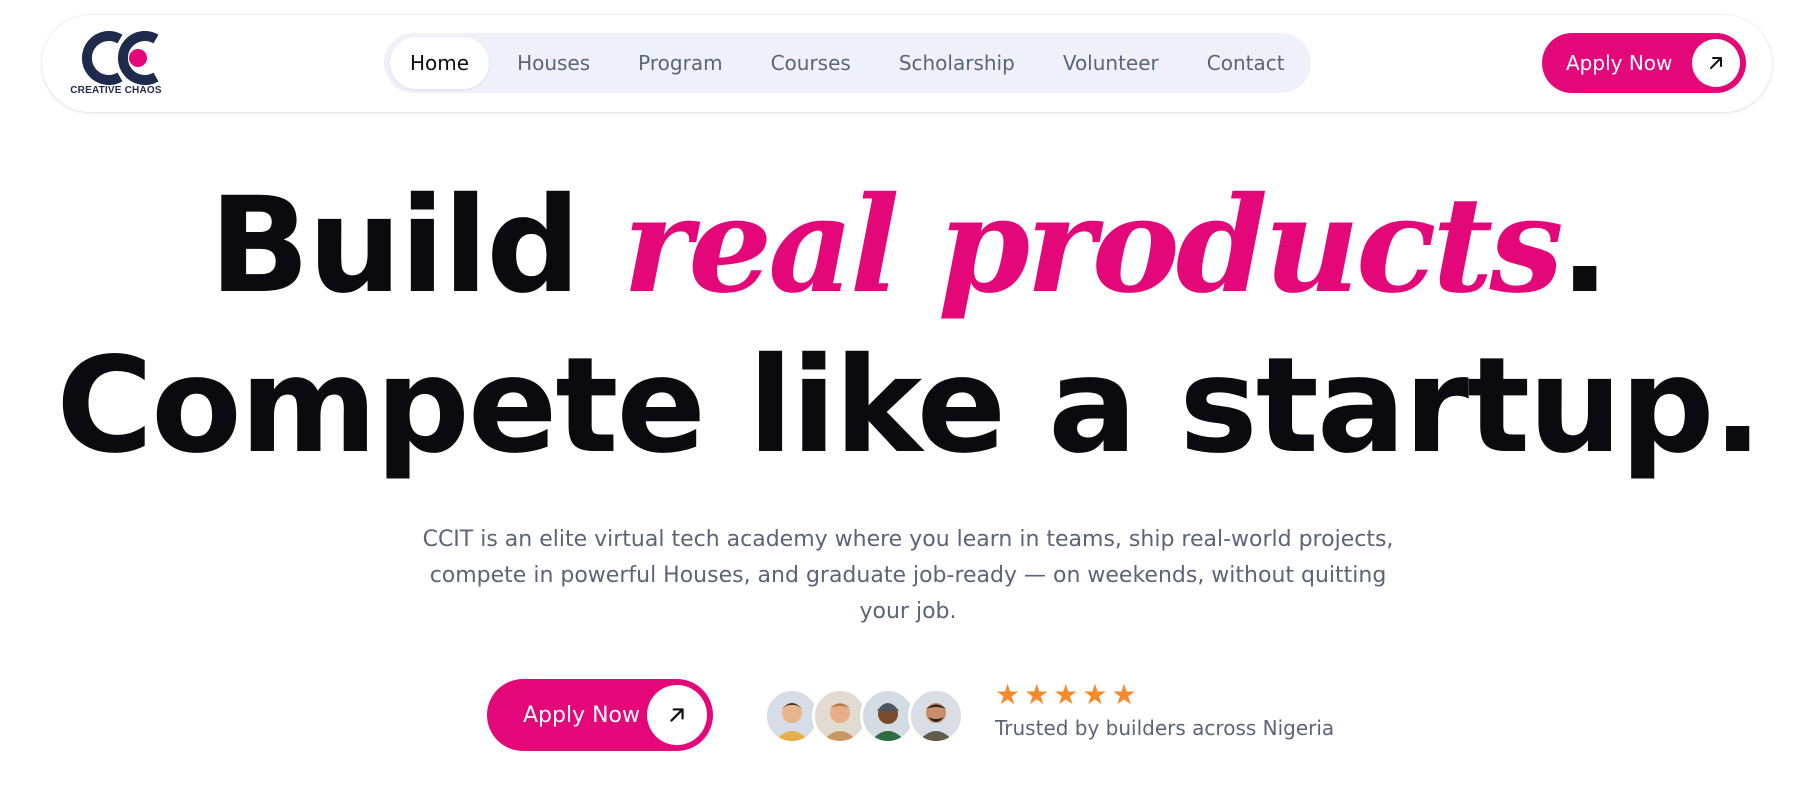  What do you see at coordinates (553, 63) in the screenshot?
I see `nav-item-houses: Houses` at bounding box center [553, 63].